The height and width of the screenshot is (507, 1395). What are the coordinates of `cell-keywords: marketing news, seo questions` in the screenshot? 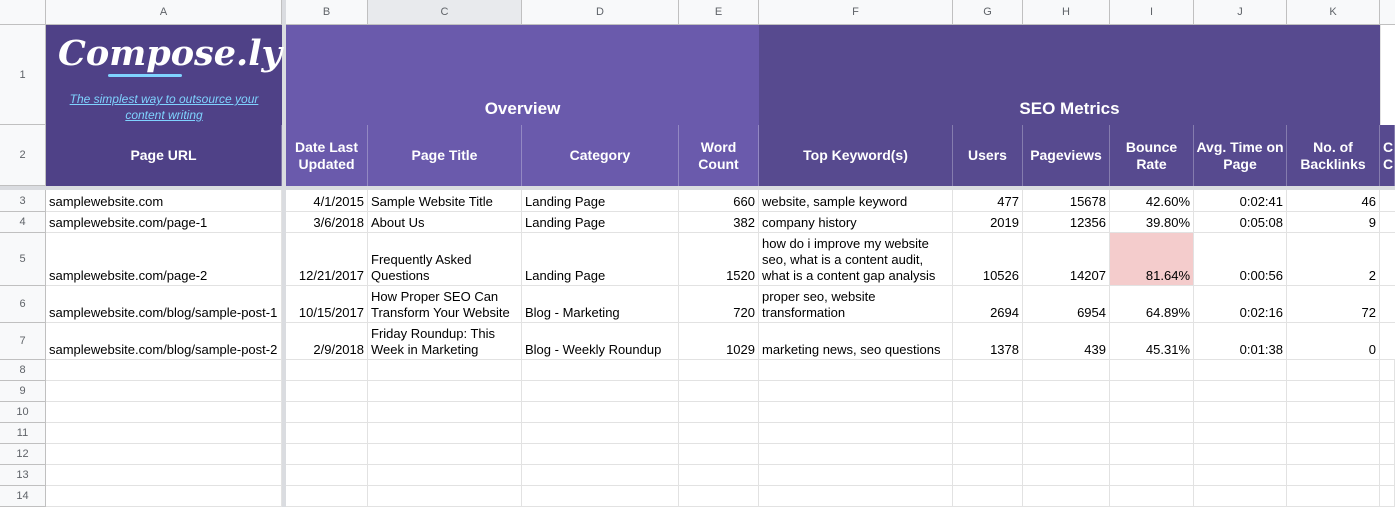 It's located at (856, 341).